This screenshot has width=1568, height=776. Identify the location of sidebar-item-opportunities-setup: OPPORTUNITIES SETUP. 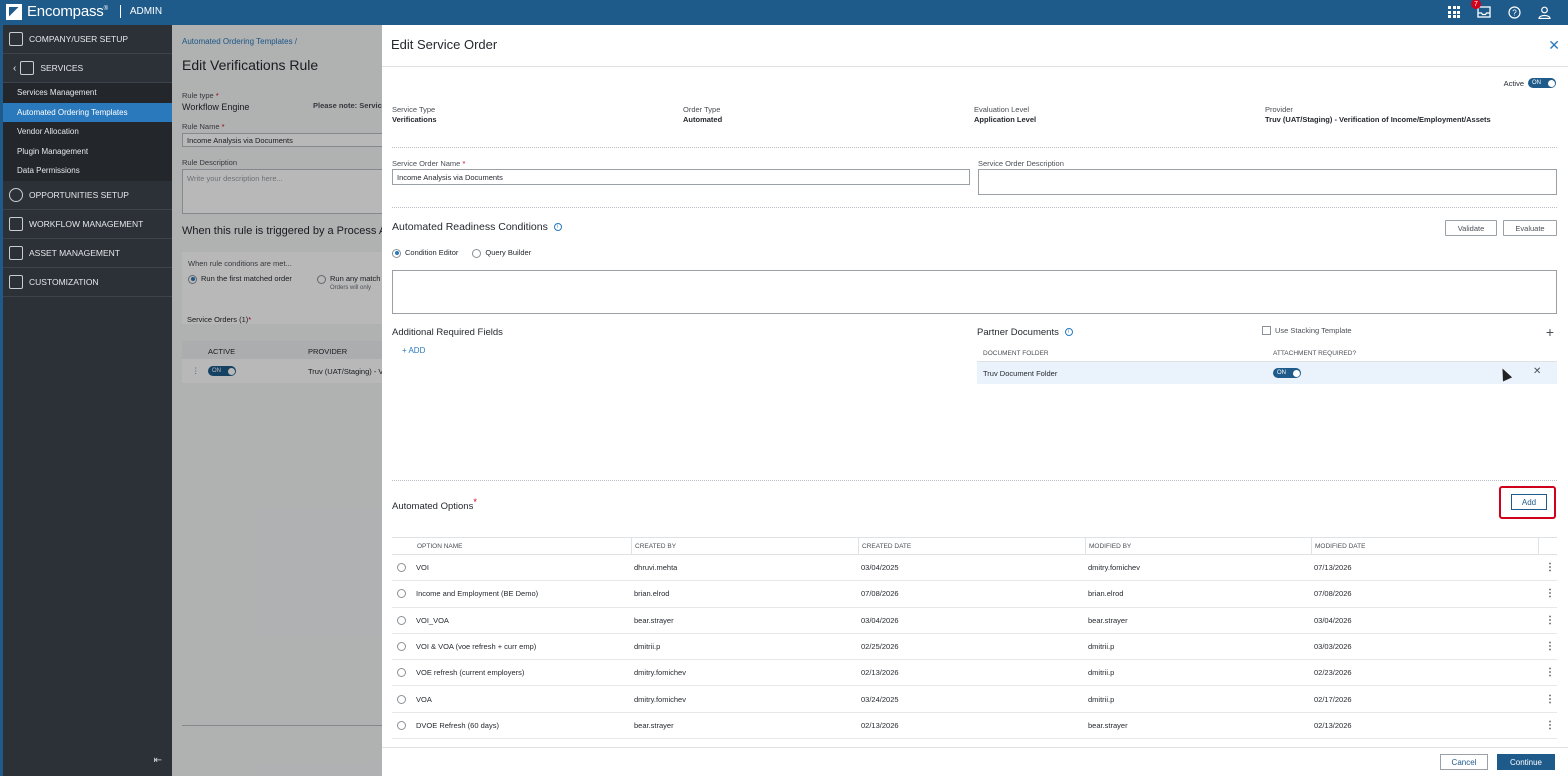
(87, 195).